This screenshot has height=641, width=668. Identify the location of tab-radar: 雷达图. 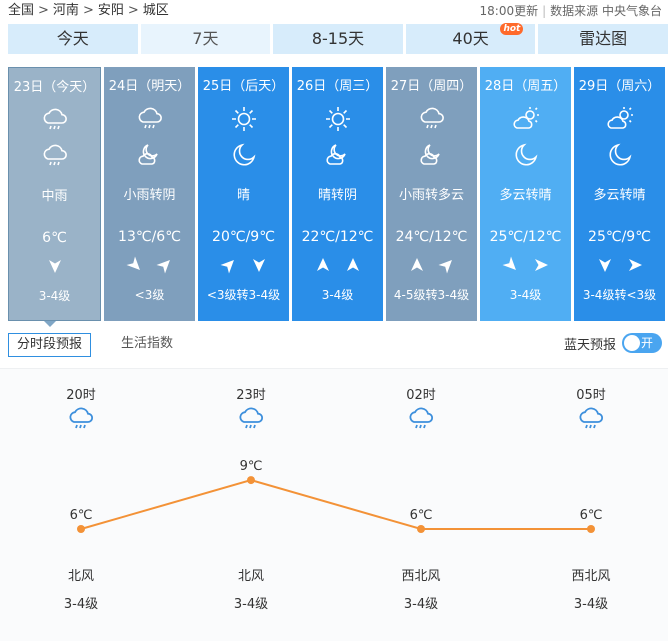
(603, 39).